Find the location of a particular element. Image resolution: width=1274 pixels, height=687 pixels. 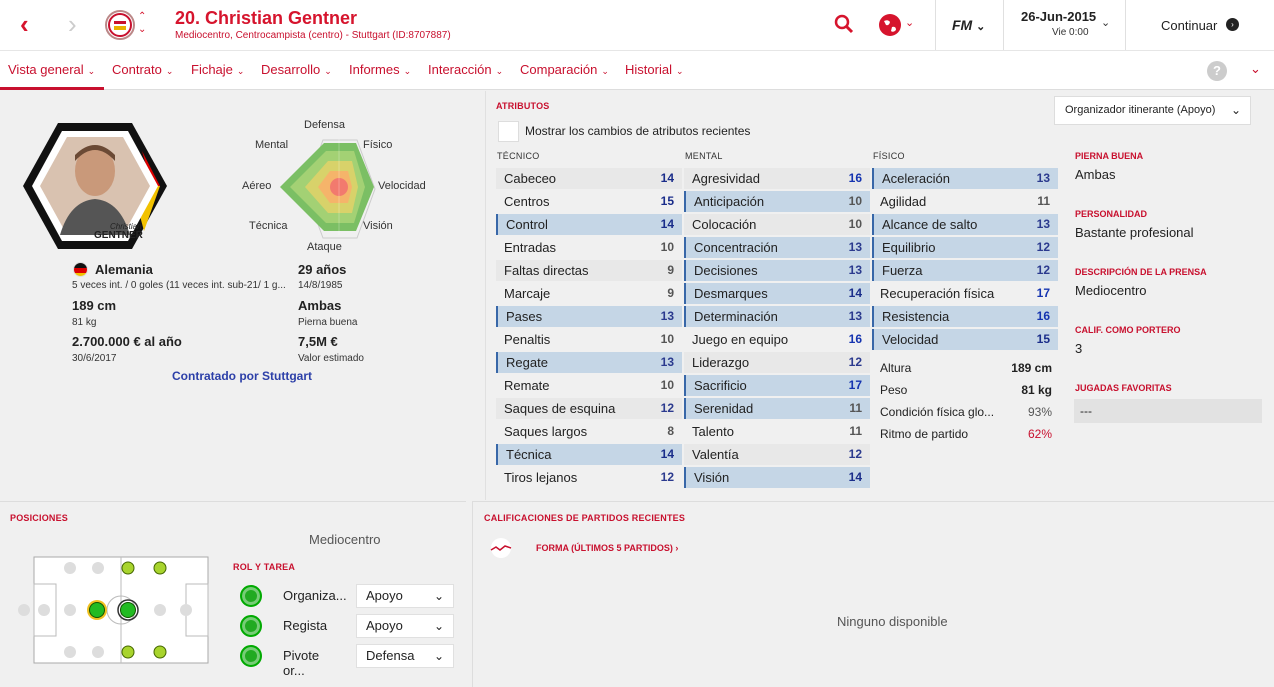

search-icon is located at coordinates (844, 25).